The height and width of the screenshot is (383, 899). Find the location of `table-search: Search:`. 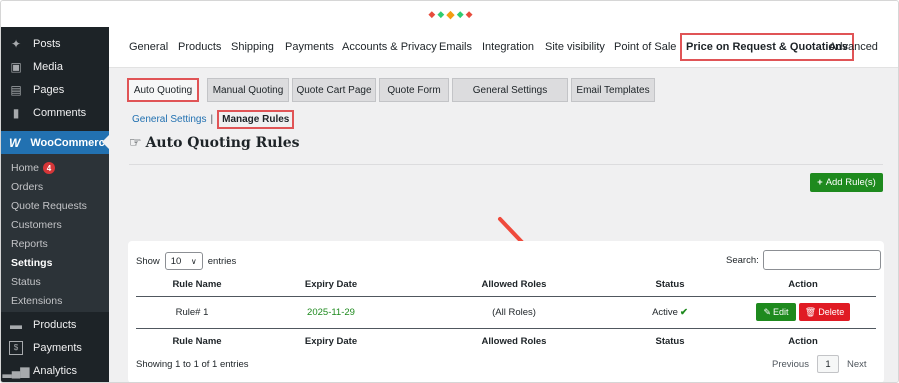

table-search: Search: is located at coordinates (803, 260).